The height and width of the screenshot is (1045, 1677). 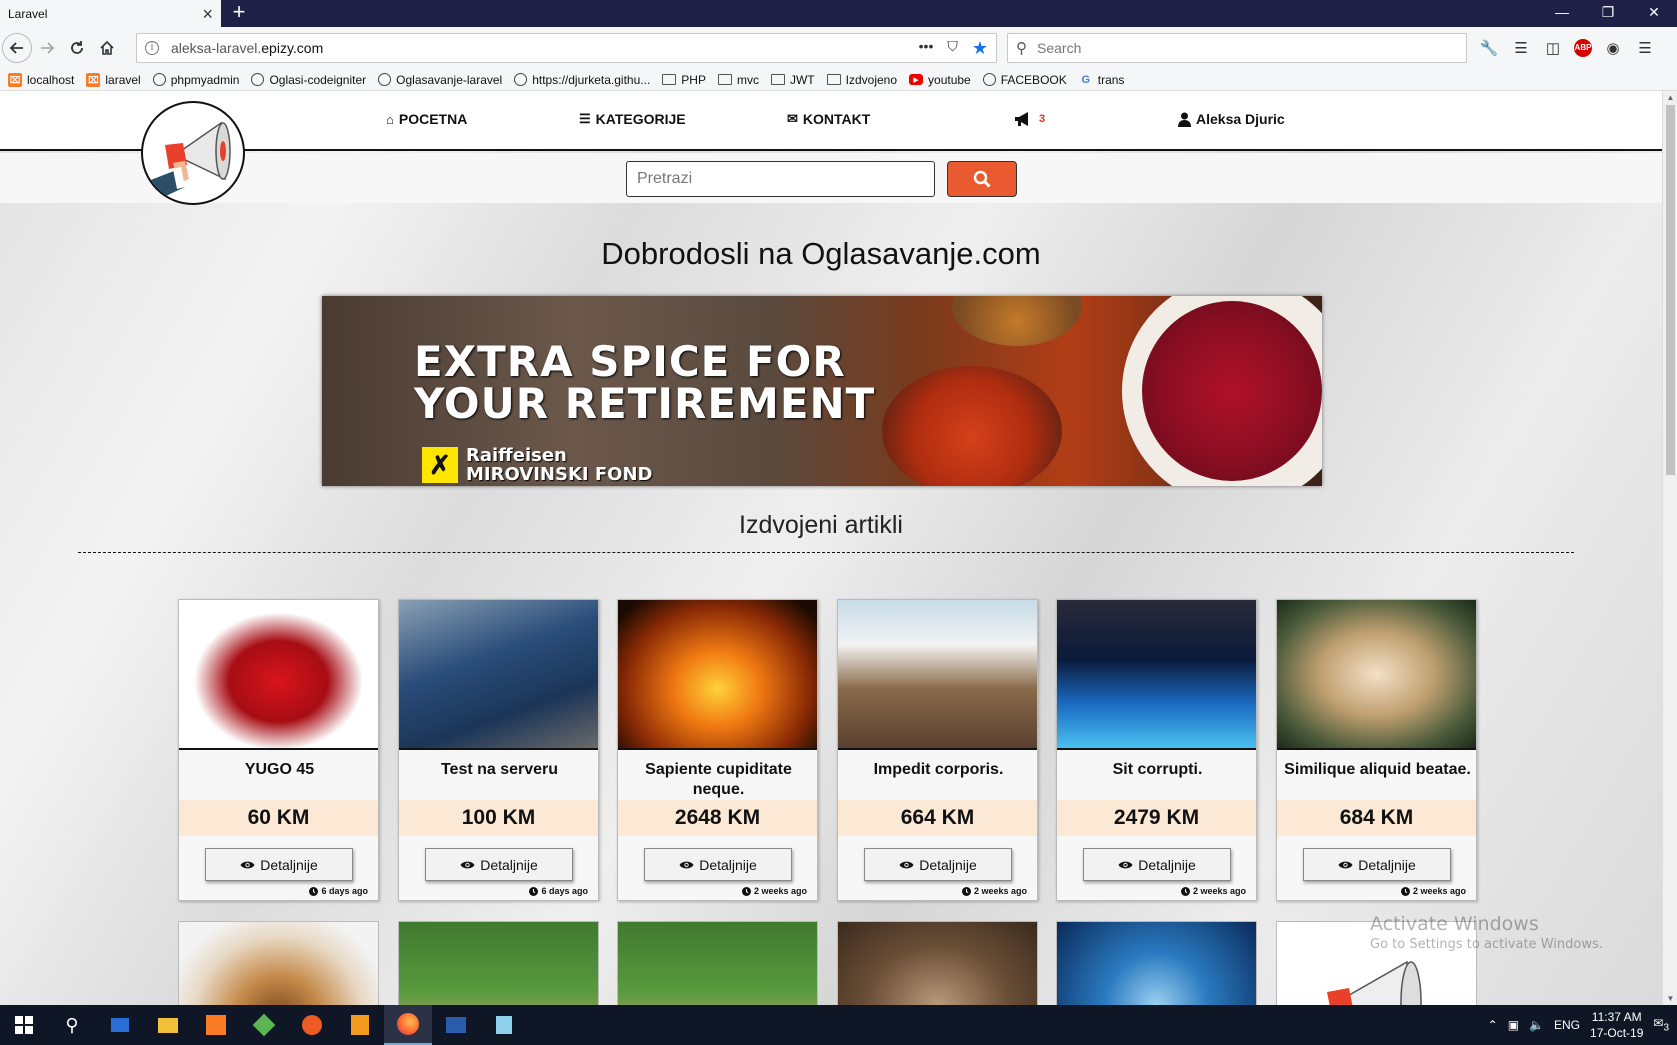 What do you see at coordinates (1617, 1033) in the screenshot?
I see `clock-date: 17-Oct-19` at bounding box center [1617, 1033].